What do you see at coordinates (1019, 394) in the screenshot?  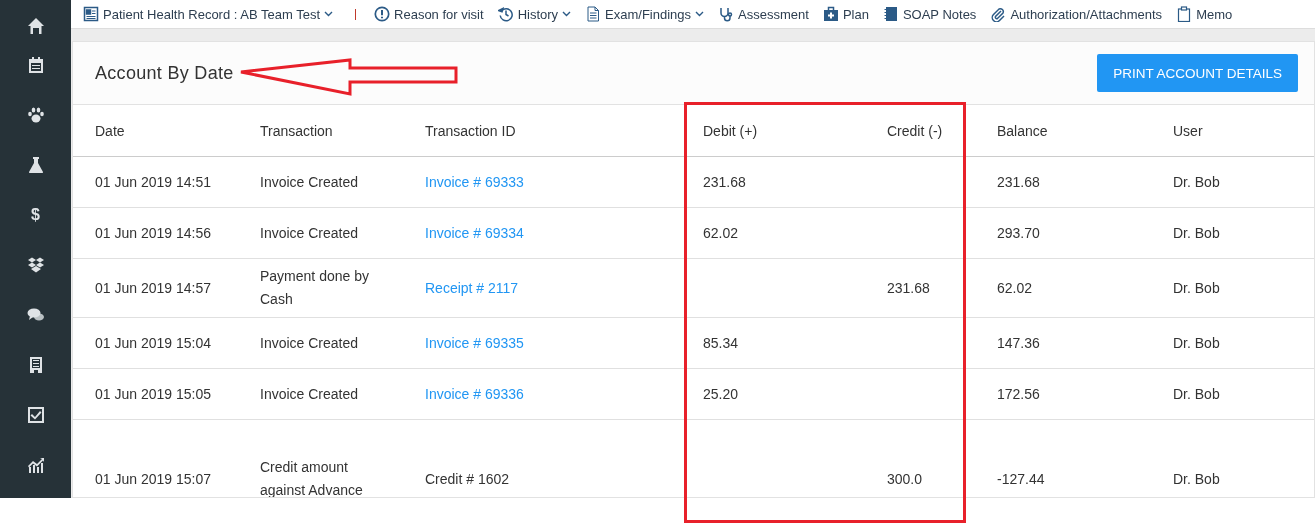 I see `table-cell-text: 172.56` at bounding box center [1019, 394].